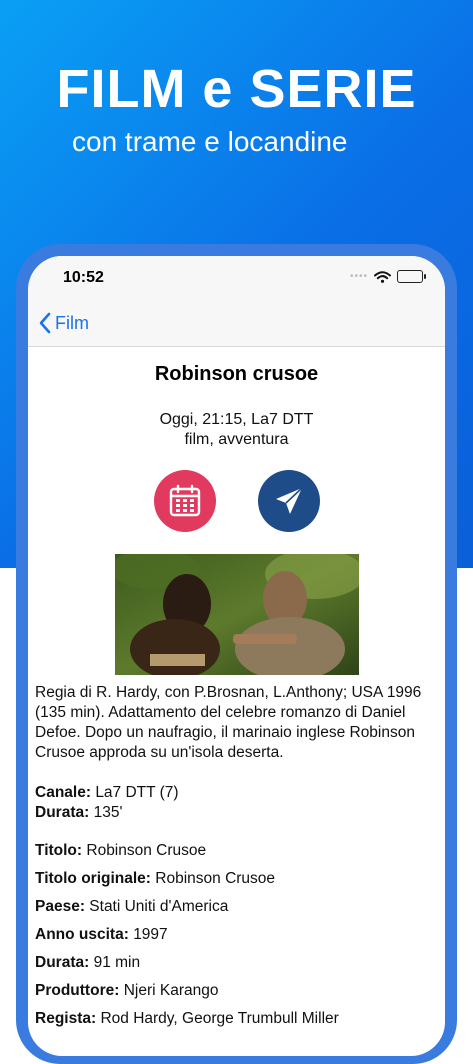 This screenshot has width=473, height=1064. I want to click on promo-title: FILM e SERIE, so click(236, 89).